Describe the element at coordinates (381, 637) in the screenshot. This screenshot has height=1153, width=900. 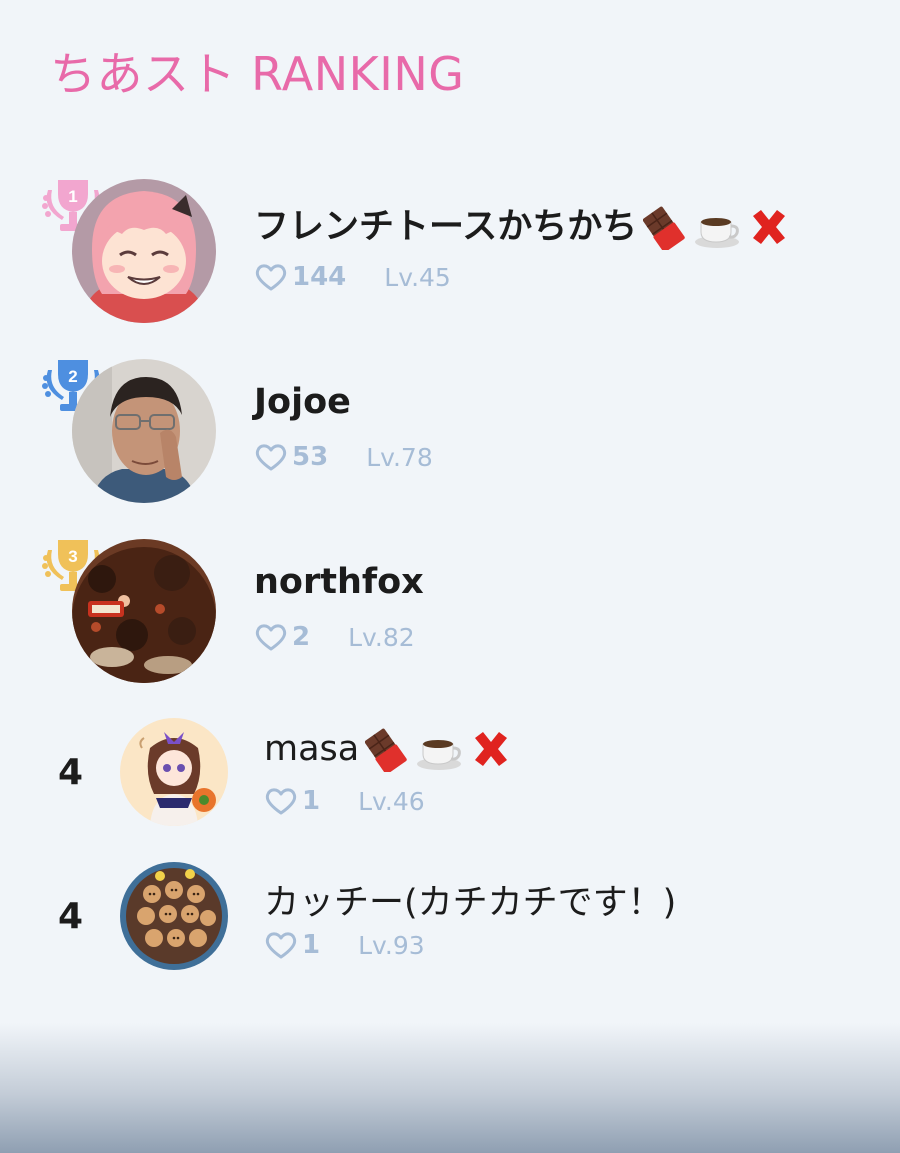
I see `user-level: Lv.82` at that location.